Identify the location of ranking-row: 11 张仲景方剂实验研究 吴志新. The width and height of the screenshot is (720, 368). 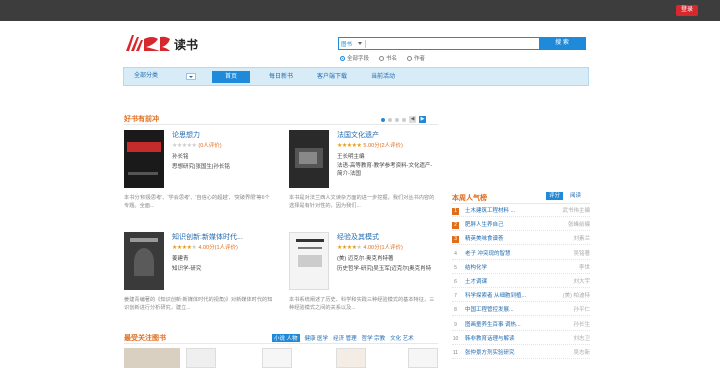
(521, 353).